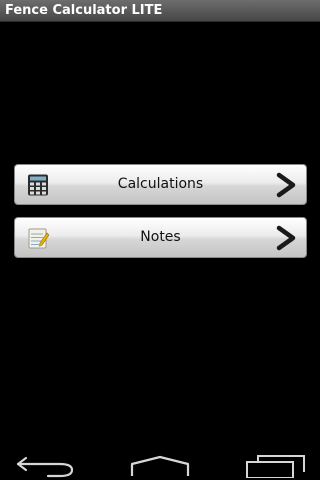  I want to click on recent-apps-icon, so click(275, 465).